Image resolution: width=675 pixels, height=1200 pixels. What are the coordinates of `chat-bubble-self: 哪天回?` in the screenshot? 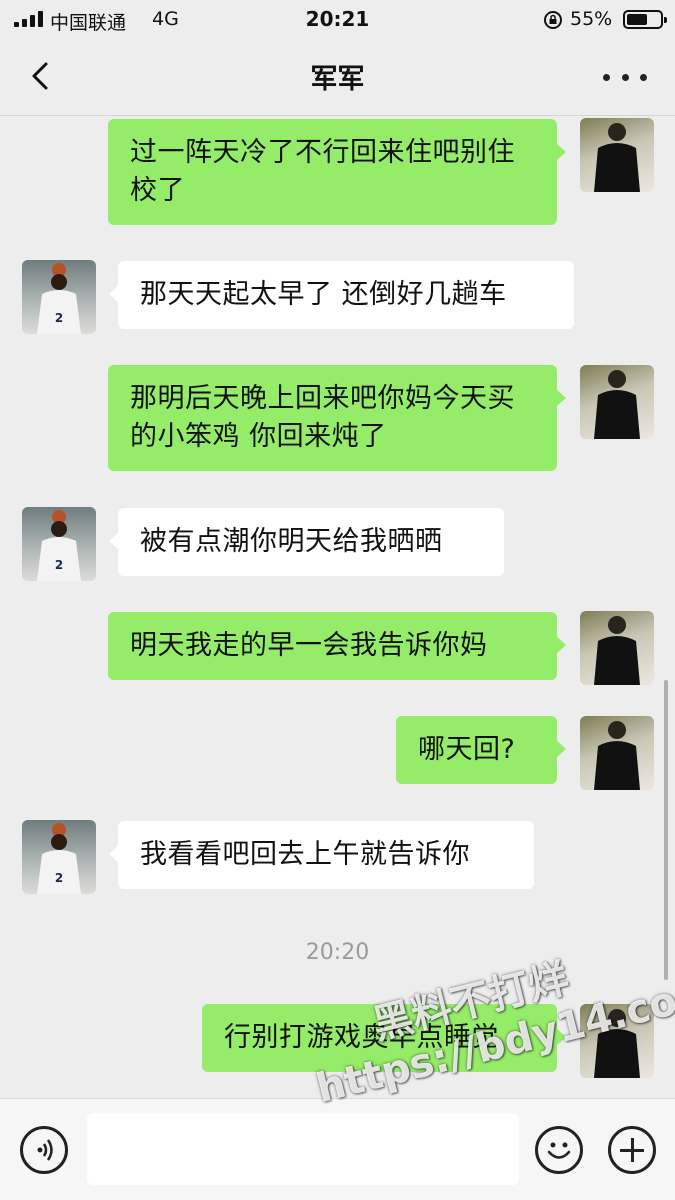 It's located at (481, 750).